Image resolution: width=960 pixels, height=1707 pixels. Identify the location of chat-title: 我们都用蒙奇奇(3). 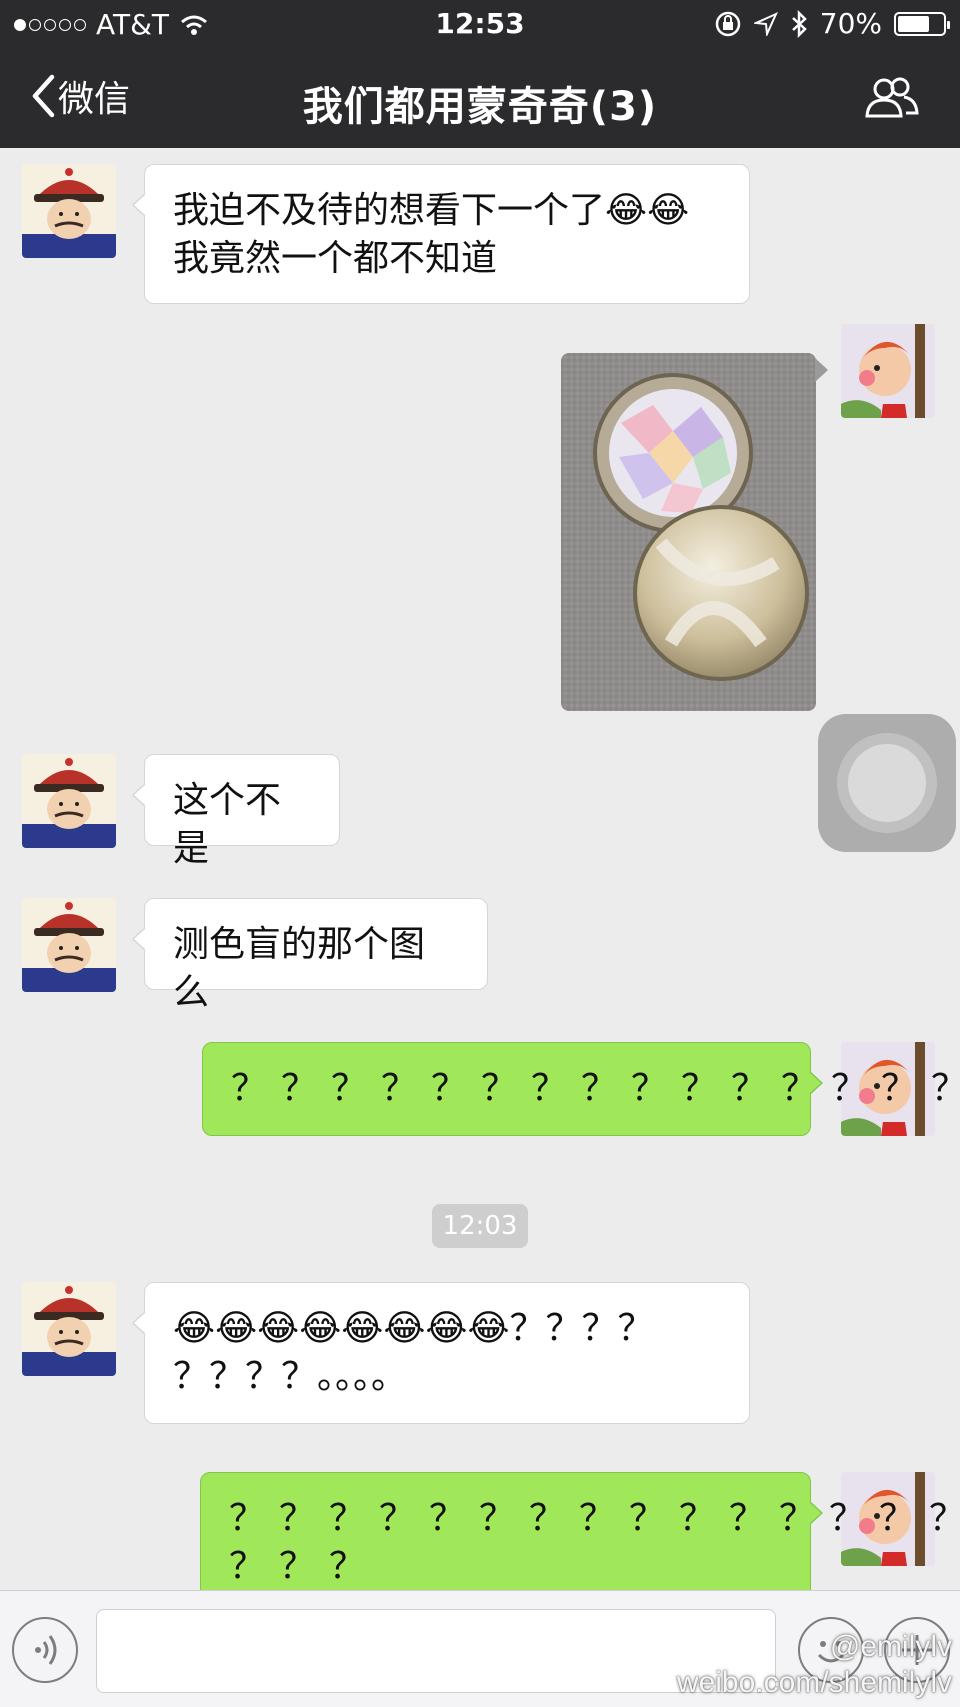
(480, 107).